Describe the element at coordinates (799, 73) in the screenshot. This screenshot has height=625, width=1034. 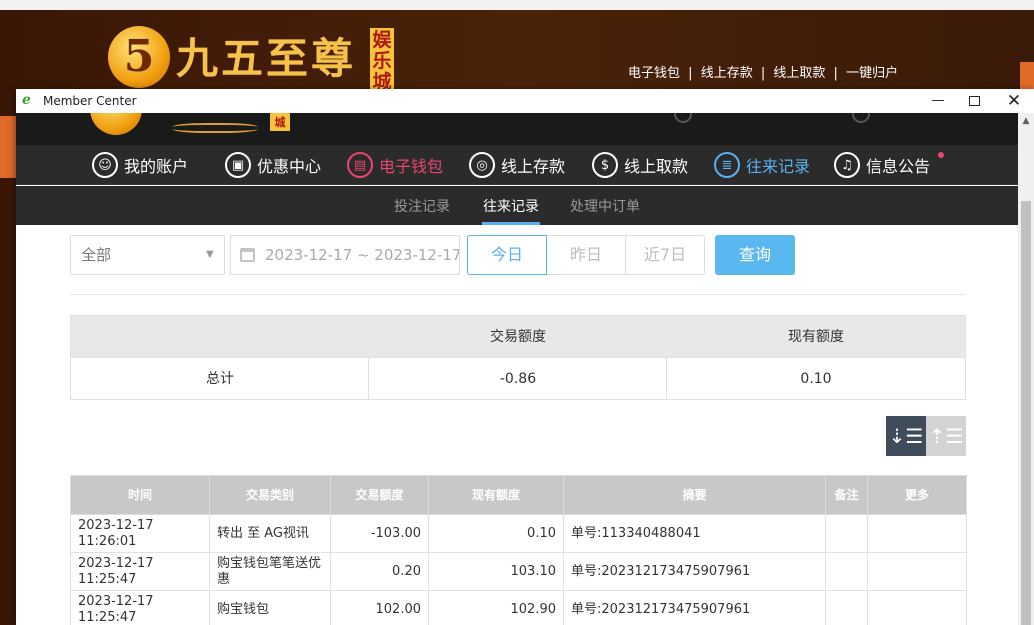
I see `link-online-withdraw: 线上取款` at that location.